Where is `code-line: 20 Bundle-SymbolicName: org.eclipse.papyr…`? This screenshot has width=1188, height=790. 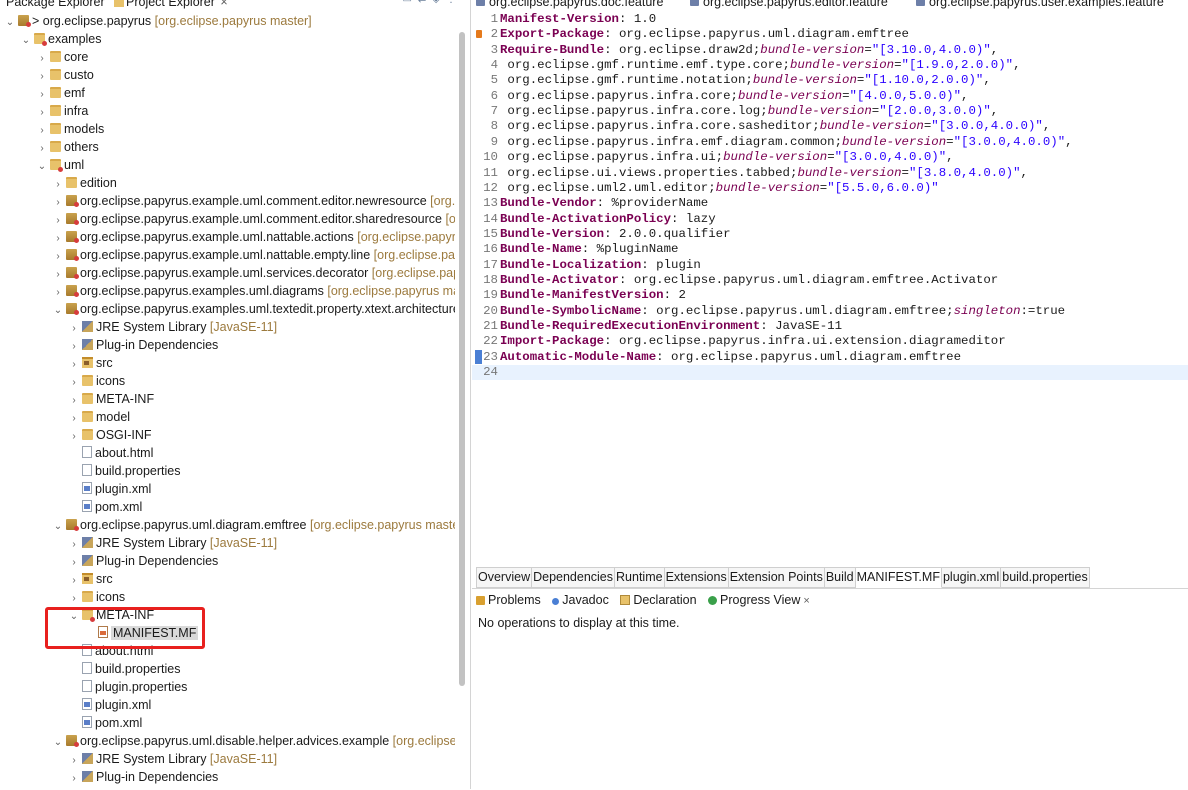 code-line: 20 Bundle-SymbolicName: org.eclipse.papyr… is located at coordinates (830, 311).